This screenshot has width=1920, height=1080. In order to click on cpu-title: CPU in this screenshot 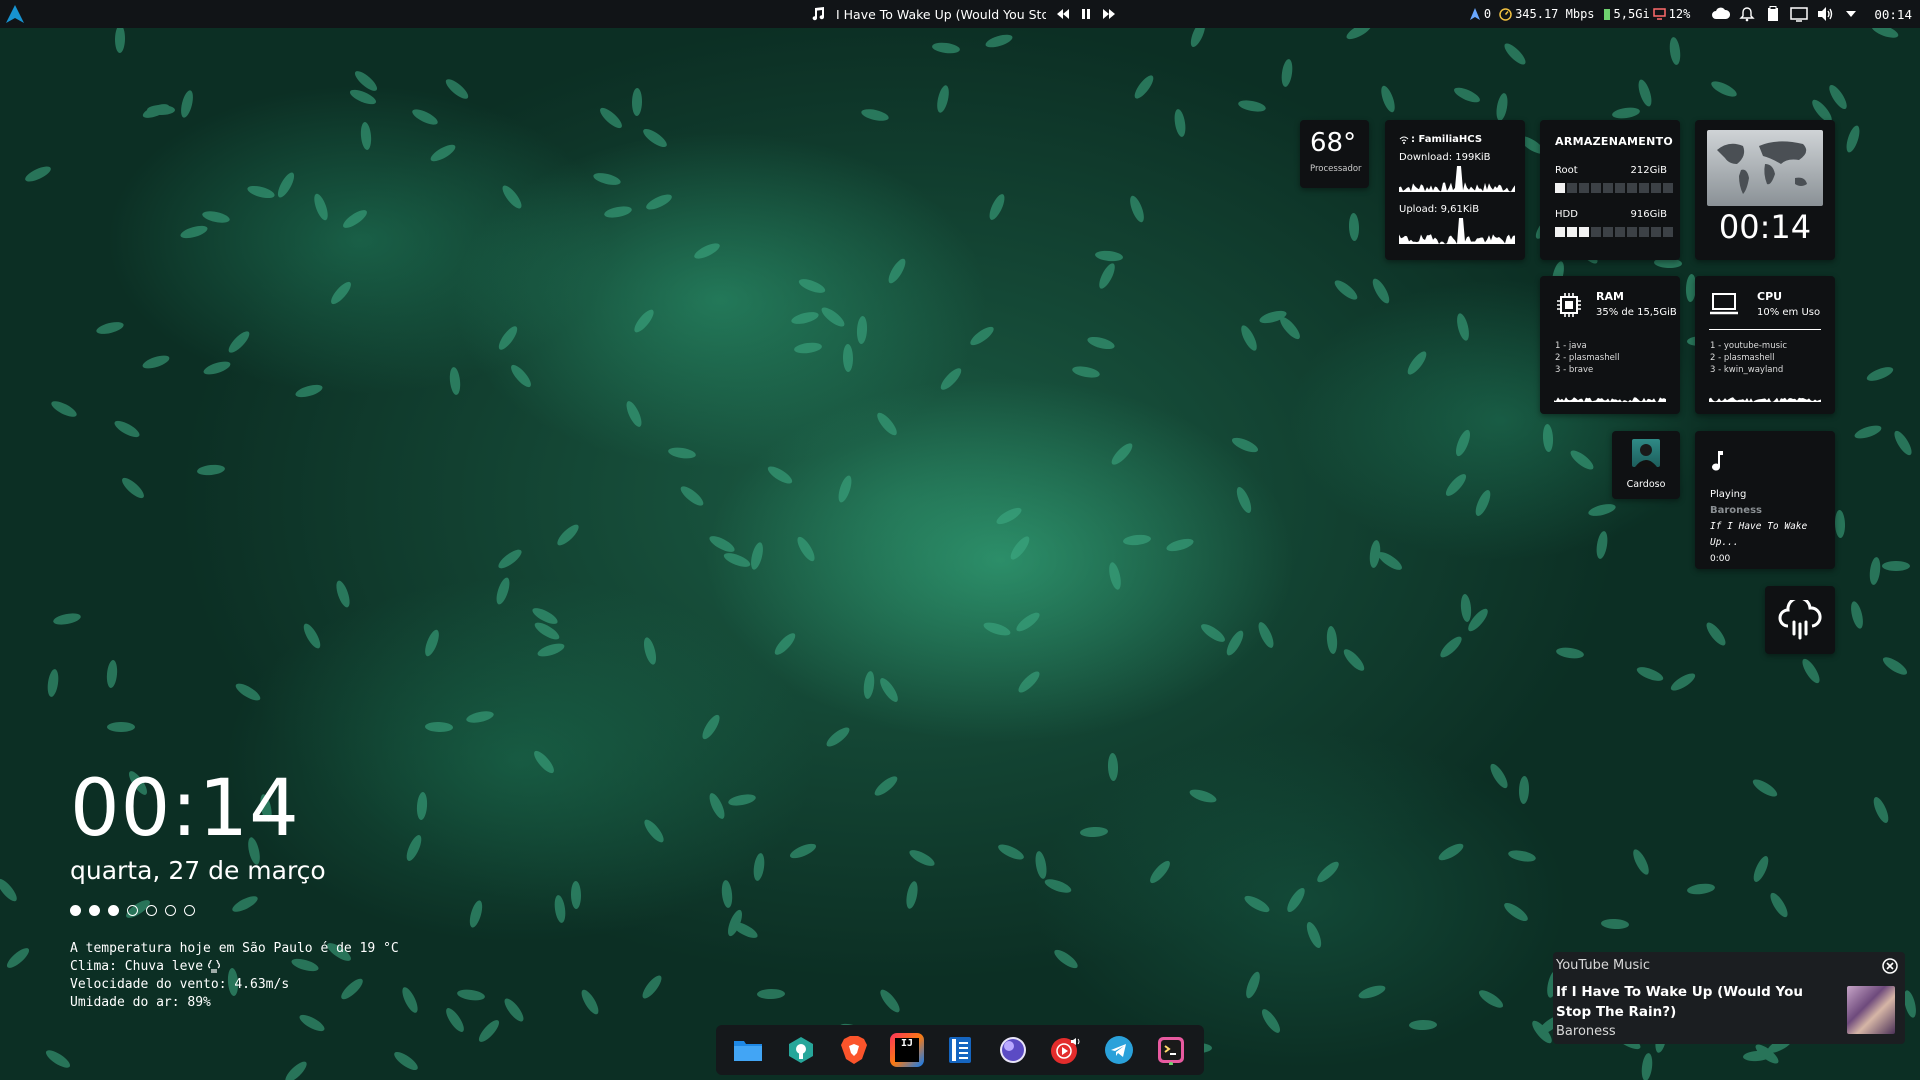, I will do `click(1770, 296)`.